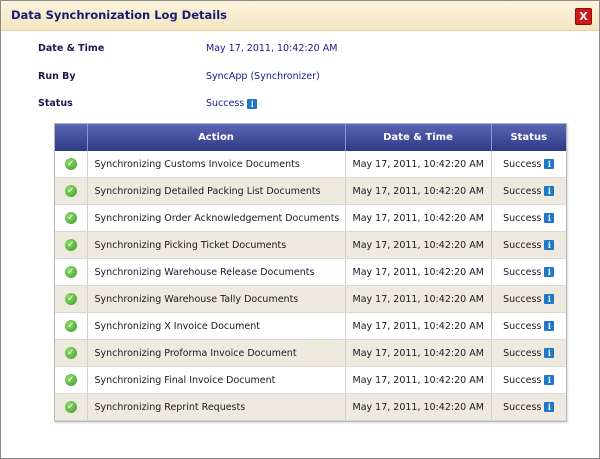  I want to click on table-header-row: Action Date & Time Status, so click(310, 137).